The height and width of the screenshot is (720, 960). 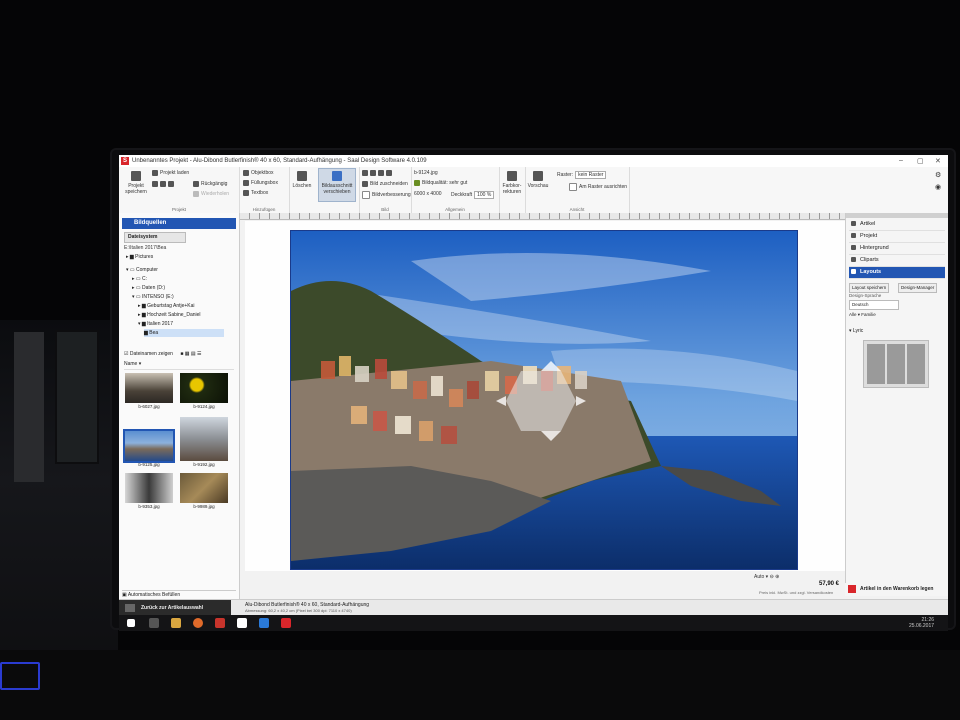 I want to click on bildverbesserung-checkbox: Bildverbesserung, so click(x=386, y=195).